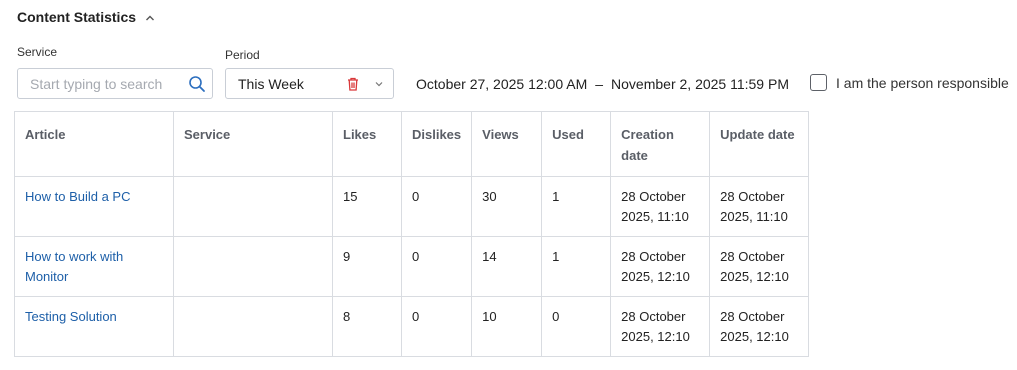  Describe the element at coordinates (367, 266) in the screenshot. I see `likes-cell: 9` at that location.